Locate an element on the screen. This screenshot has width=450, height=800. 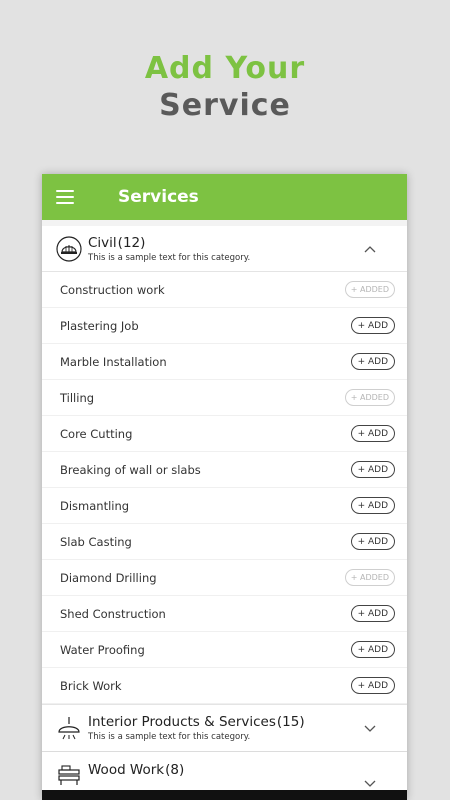
sawmill-icon is located at coordinates (69, 775).